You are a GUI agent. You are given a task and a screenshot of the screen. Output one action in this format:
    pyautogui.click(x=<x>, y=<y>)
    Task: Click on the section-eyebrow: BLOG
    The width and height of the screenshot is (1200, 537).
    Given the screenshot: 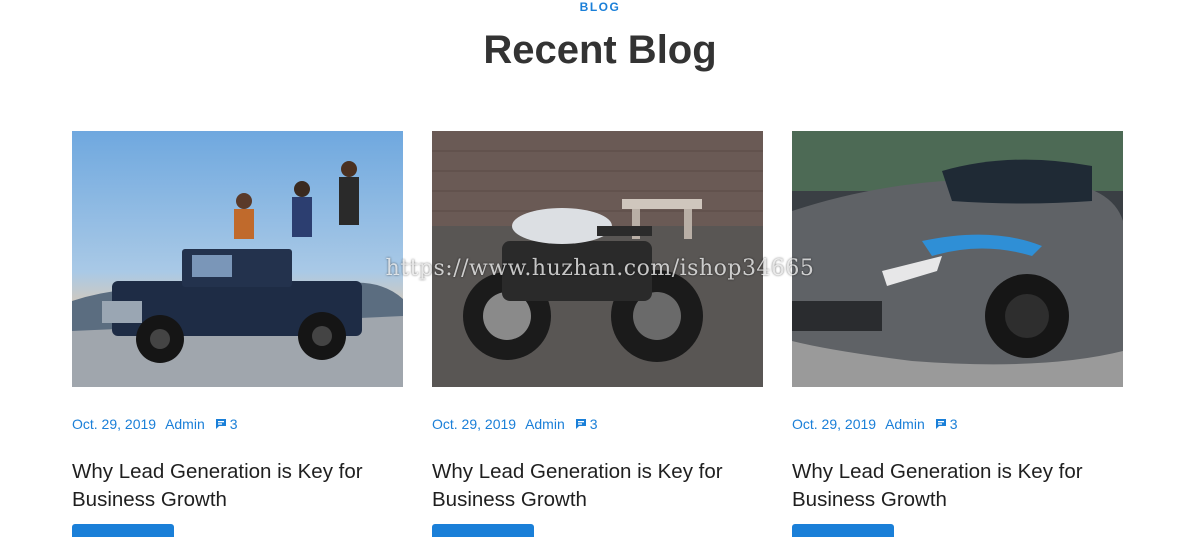 What is the action you would take?
    pyautogui.click(x=600, y=7)
    